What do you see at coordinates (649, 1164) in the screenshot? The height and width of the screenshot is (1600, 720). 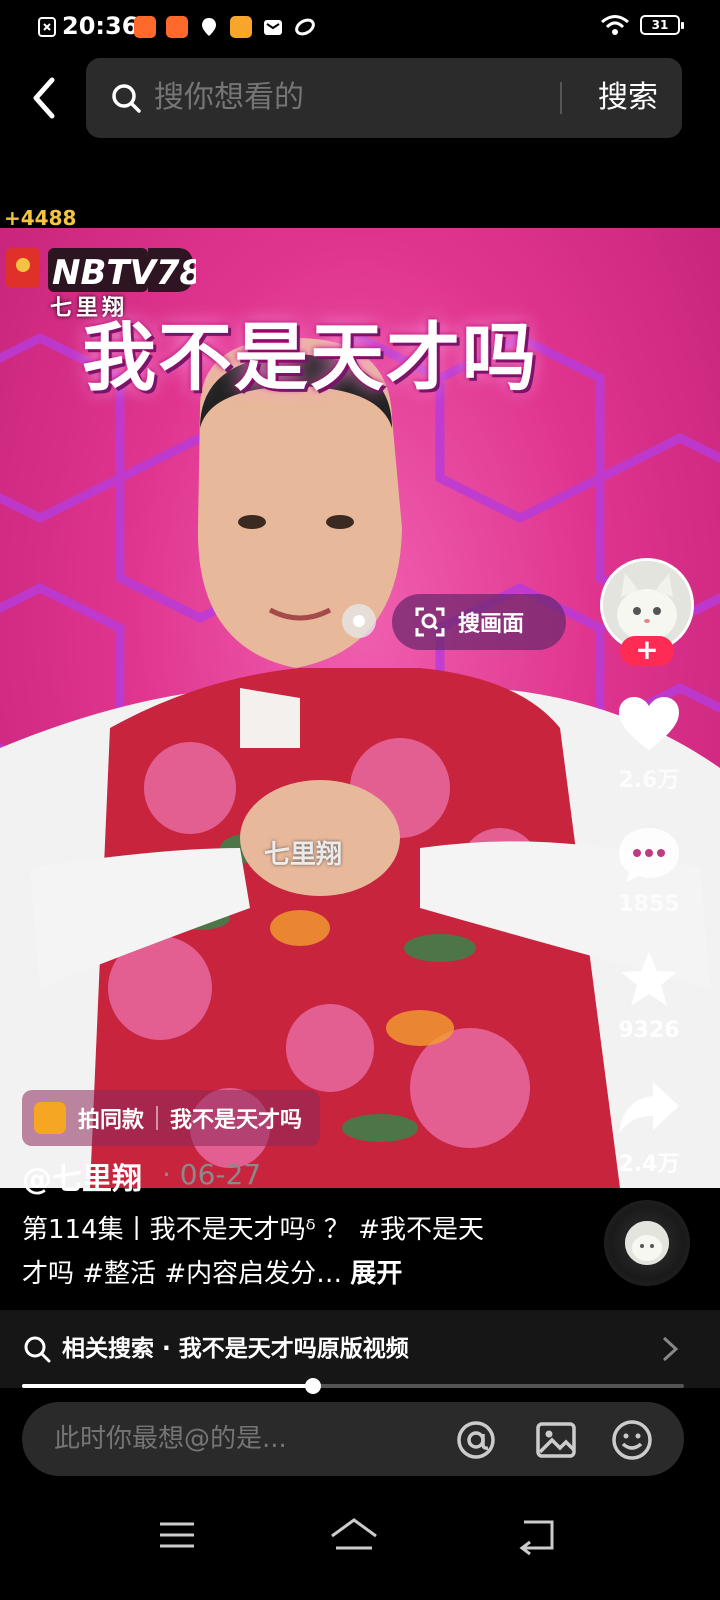 I see `share-count: 2.4万` at bounding box center [649, 1164].